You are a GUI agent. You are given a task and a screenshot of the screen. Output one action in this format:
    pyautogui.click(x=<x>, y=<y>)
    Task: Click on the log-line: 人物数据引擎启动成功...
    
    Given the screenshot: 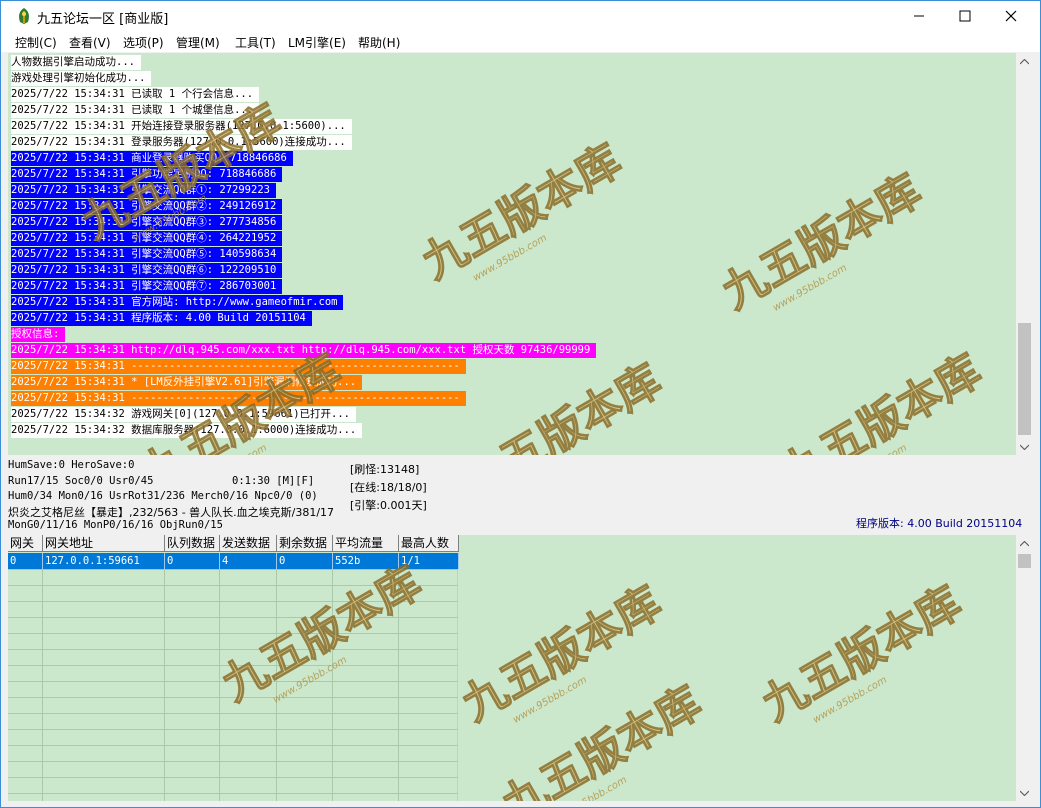 What is the action you would take?
    pyautogui.click(x=76, y=62)
    